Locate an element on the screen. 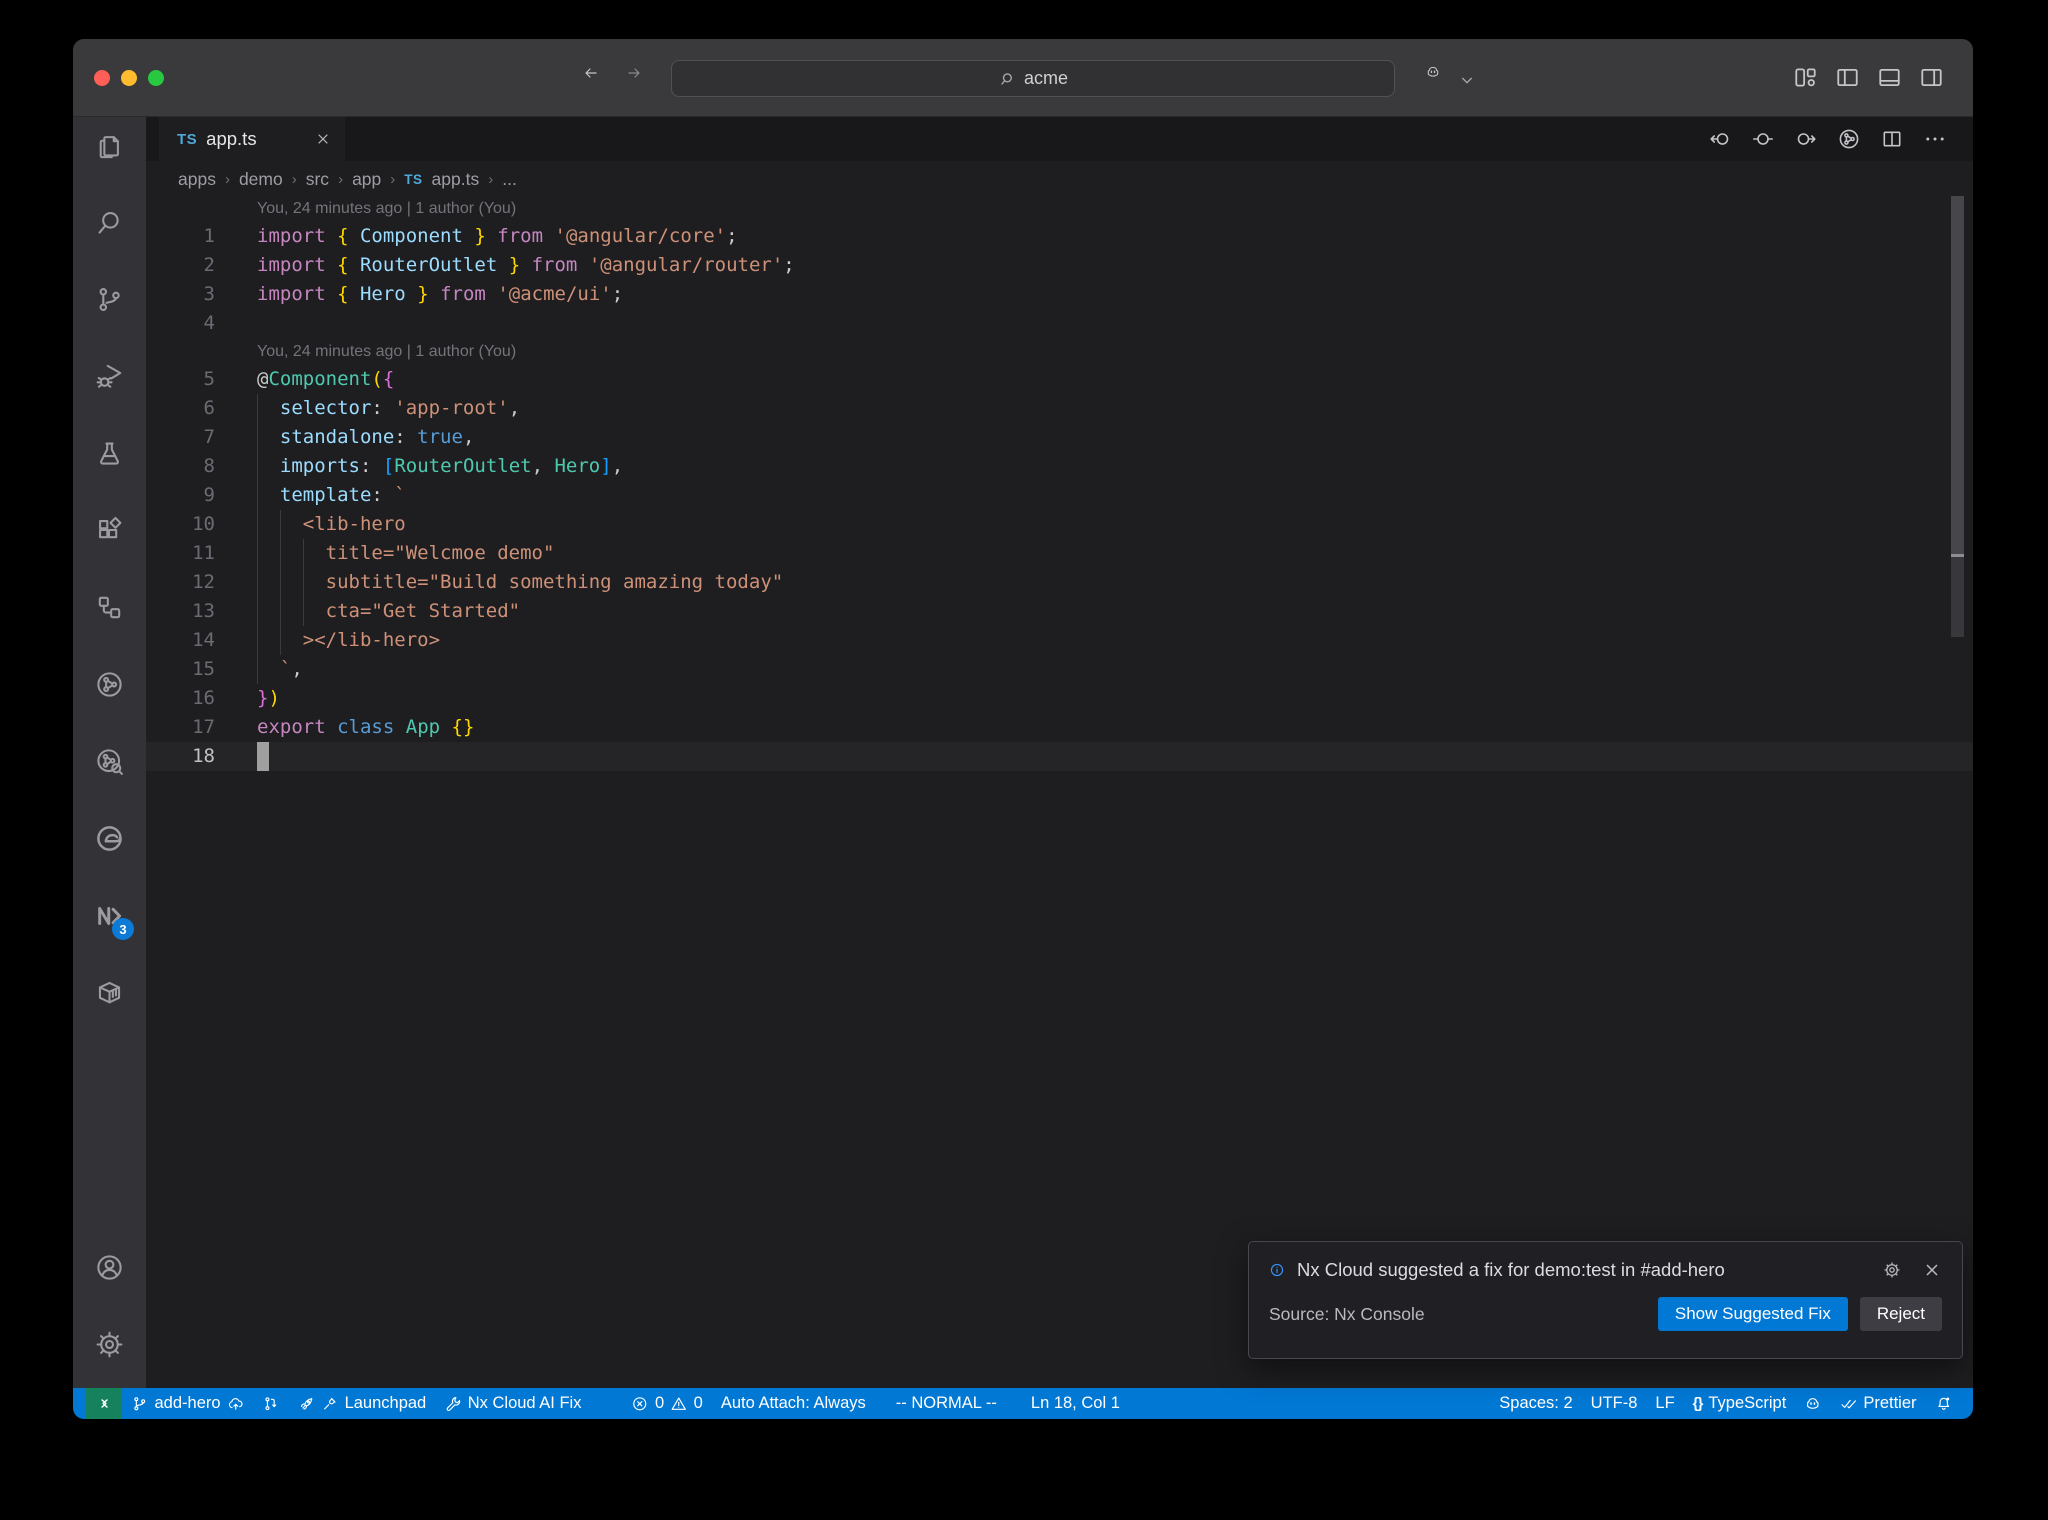 Image resolution: width=2048 pixels, height=1520 pixels. status-cursor-position-item: Ln 18, Col 1 is located at coordinates (1075, 1403).